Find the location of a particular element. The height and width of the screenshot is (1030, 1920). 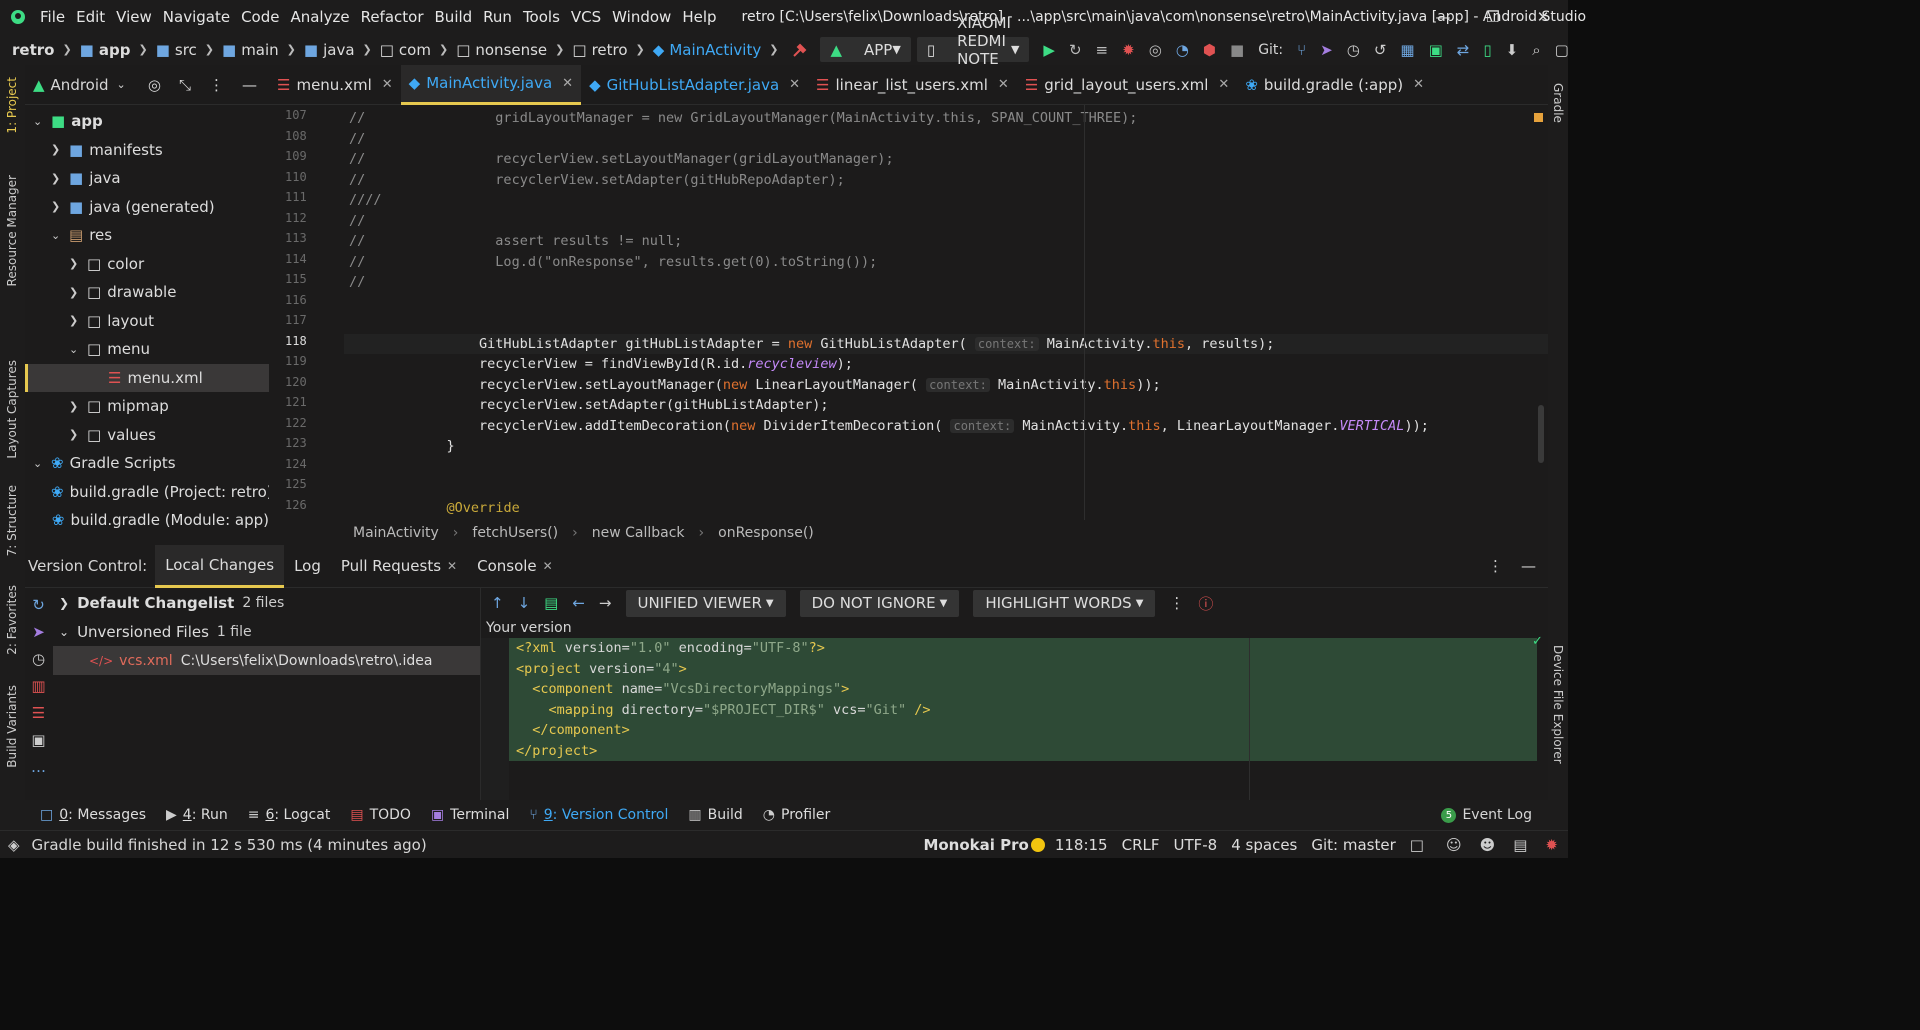

notification-icon: ✹ is located at coordinates (1551, 845).